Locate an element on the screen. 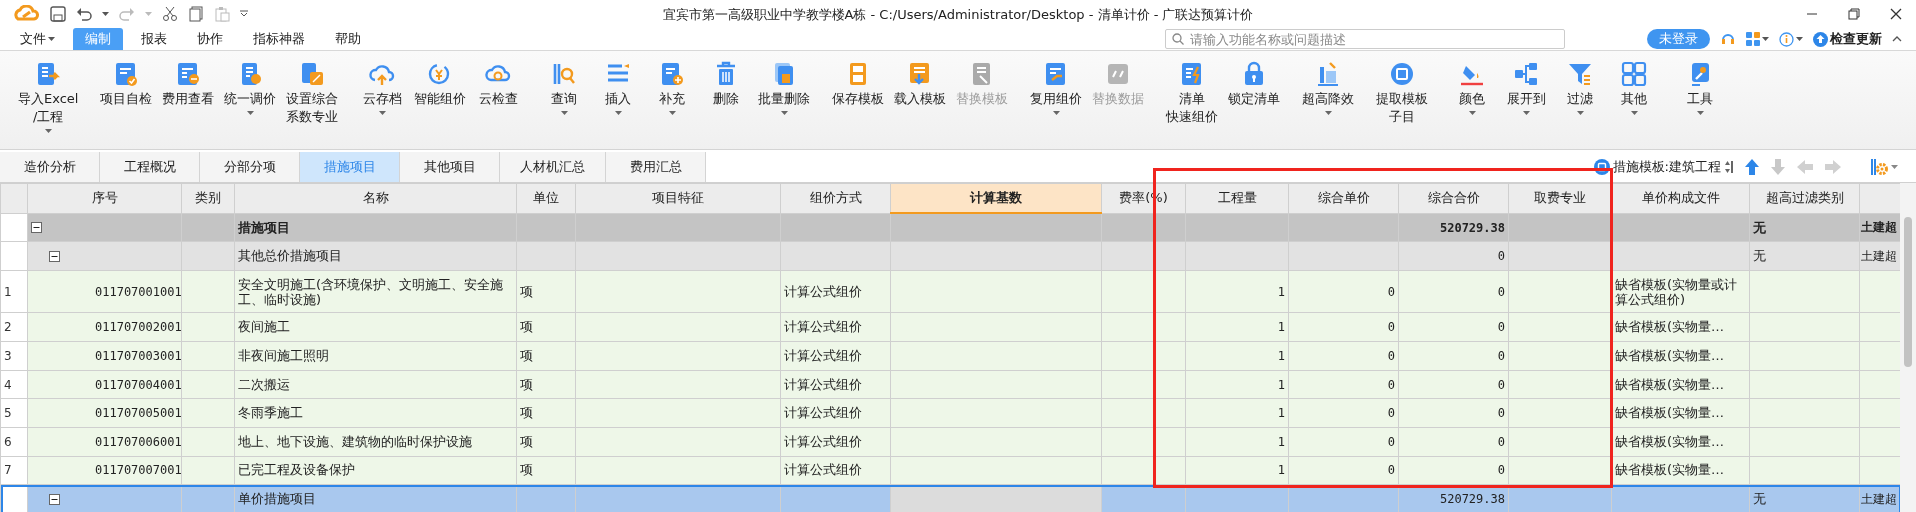 The image size is (1916, 512). restore-icon is located at coordinates (1854, 14).